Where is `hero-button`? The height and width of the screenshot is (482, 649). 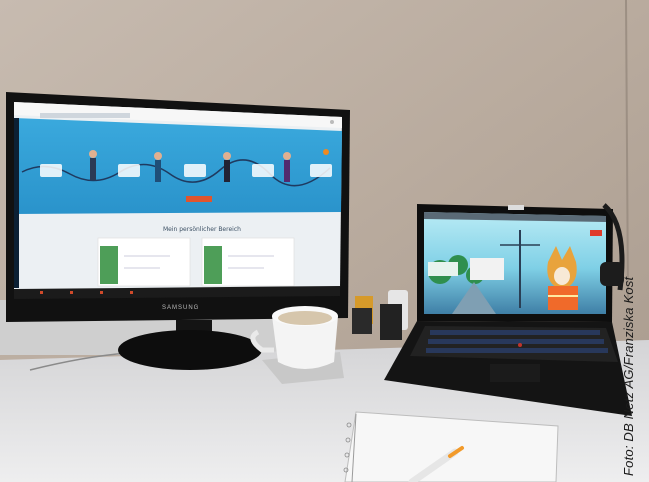
hero-button is located at coordinates (199, 199).